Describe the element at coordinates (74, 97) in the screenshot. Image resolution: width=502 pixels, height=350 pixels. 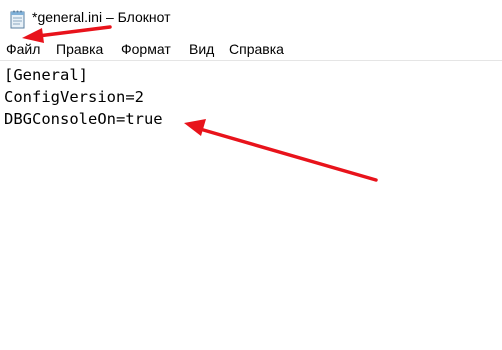
I see `editor-line: ConfigVersion=2` at that location.